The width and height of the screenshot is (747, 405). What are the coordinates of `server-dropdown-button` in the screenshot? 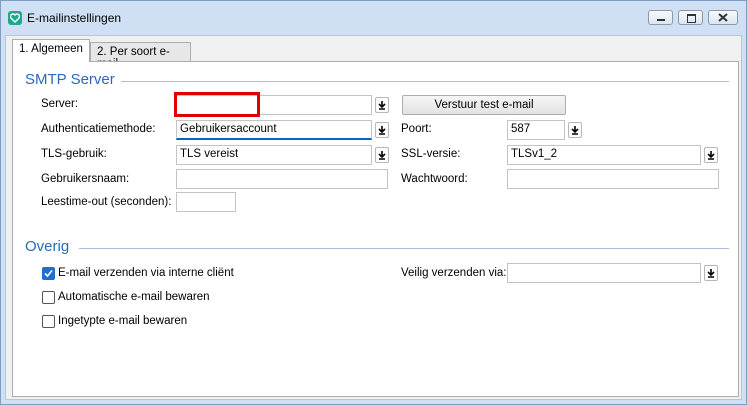 It's located at (382, 105).